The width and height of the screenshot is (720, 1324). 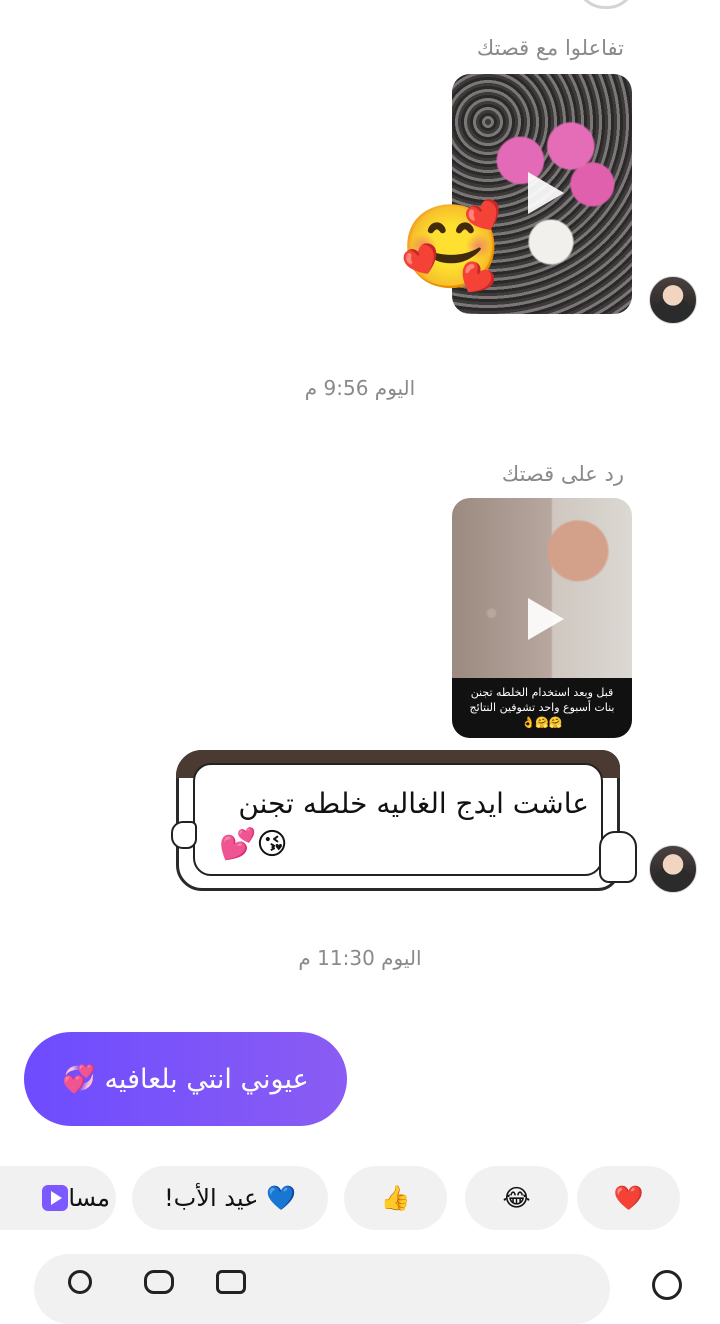 I want to click on heart-icon: ❤️, so click(x=628, y=1198).